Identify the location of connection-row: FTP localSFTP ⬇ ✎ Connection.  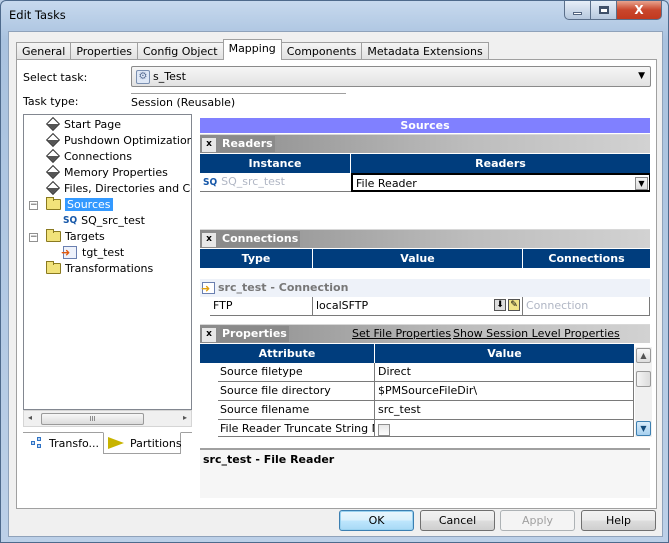
(425, 306).